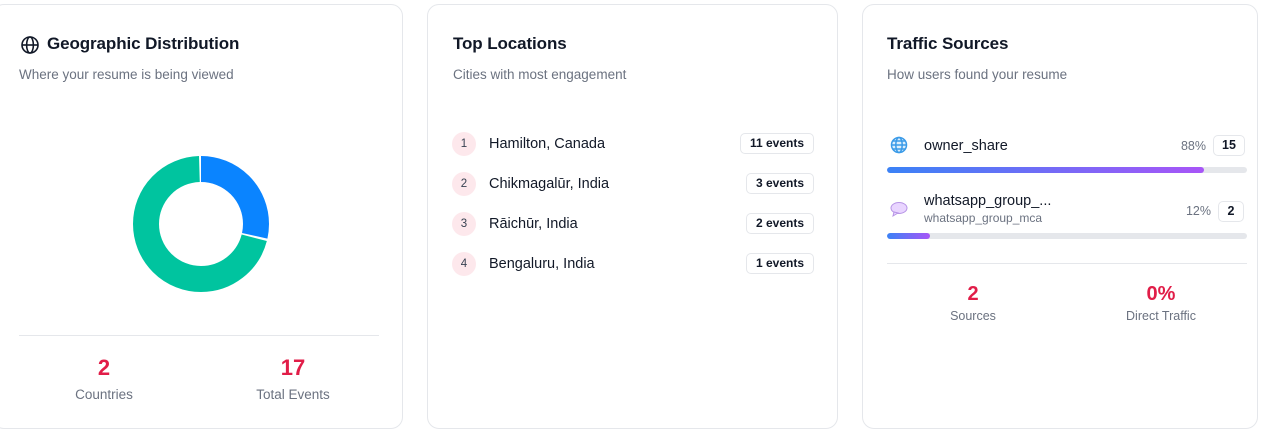  Describe the element at coordinates (104, 394) in the screenshot. I see `countries-label: Countries` at that location.